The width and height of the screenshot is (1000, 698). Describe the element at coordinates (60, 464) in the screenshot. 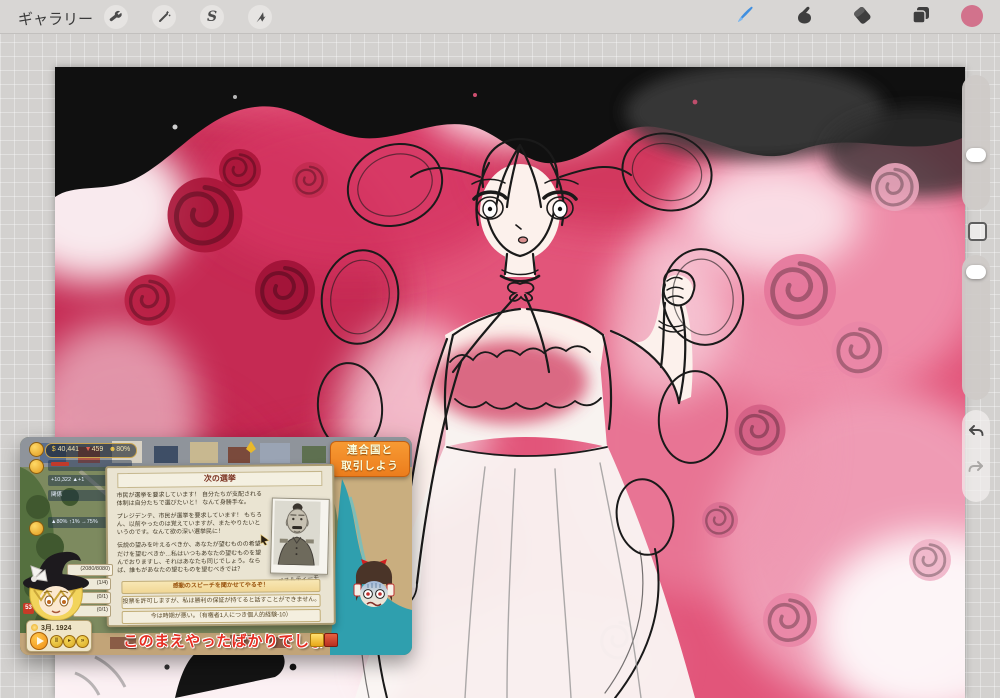

I see `red-bar-icon` at that location.